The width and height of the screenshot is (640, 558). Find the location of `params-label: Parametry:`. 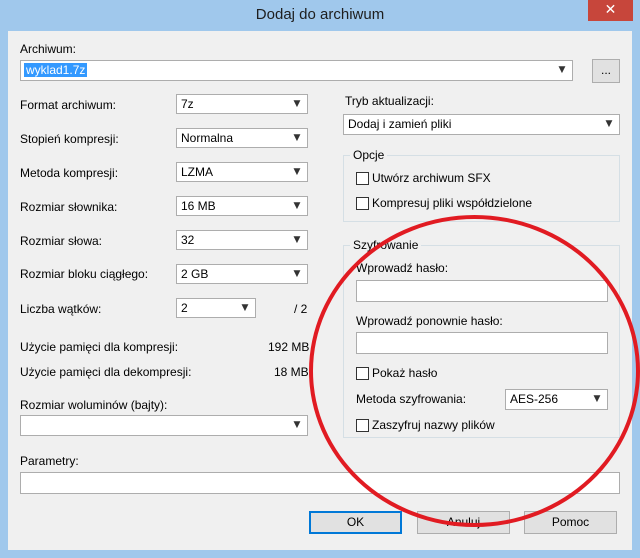

params-label: Parametry: is located at coordinates (49, 461).